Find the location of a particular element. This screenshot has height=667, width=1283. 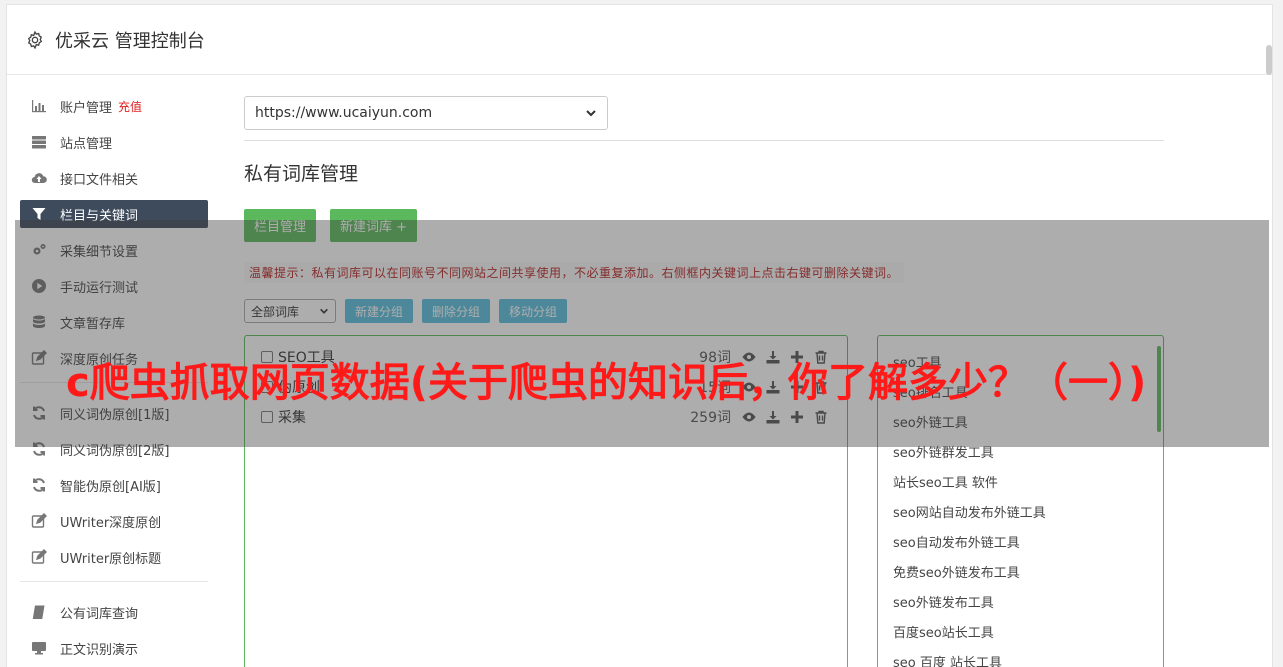

bar-chart-icon is located at coordinates (39, 106).